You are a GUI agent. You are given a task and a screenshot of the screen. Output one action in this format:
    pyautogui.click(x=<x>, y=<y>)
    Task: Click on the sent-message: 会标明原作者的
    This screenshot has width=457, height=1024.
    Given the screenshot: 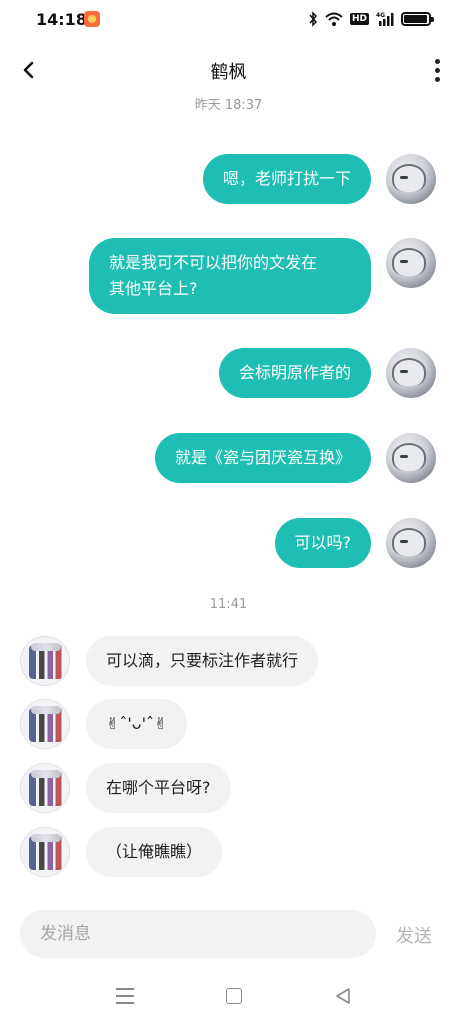 What is the action you would take?
    pyautogui.click(x=294, y=373)
    